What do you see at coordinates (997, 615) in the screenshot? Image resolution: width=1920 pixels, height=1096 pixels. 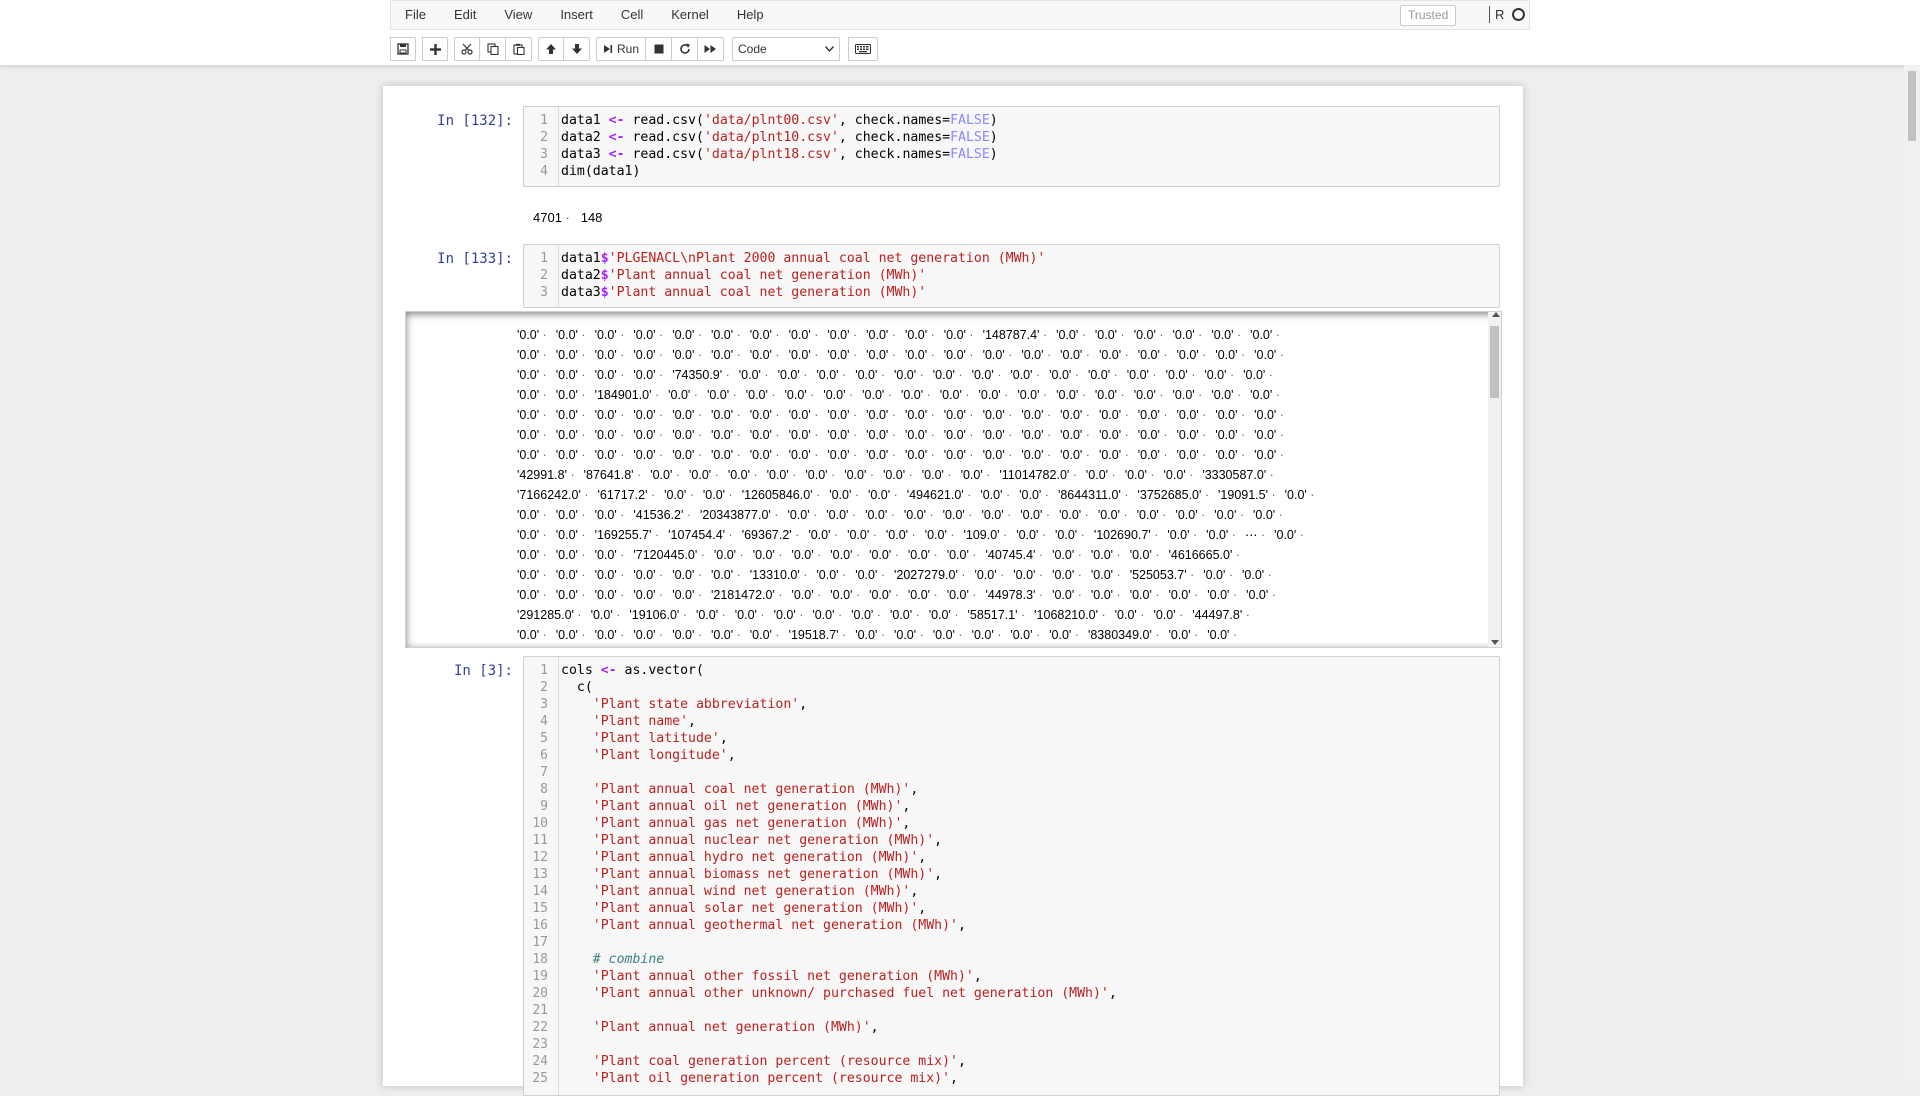 I see `output-value: '58517.1'` at bounding box center [997, 615].